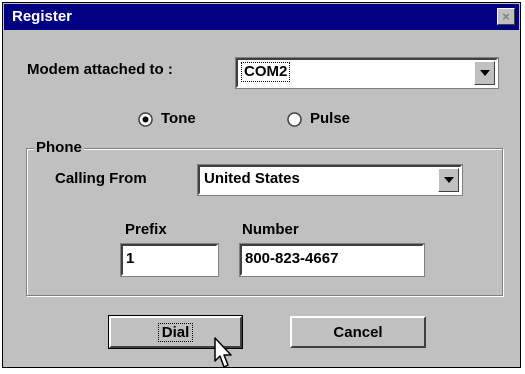 Image resolution: width=525 pixels, height=374 pixels. I want to click on modem-select-value: COM2, so click(265, 72).